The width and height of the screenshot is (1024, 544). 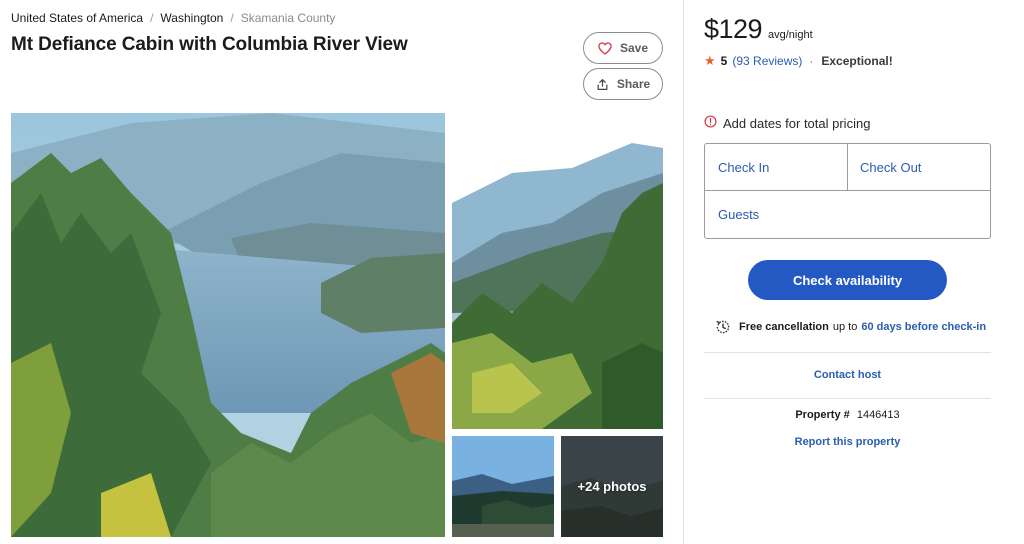 What do you see at coordinates (784, 327) in the screenshot?
I see `cancellation-strong: Free cancellation` at bounding box center [784, 327].